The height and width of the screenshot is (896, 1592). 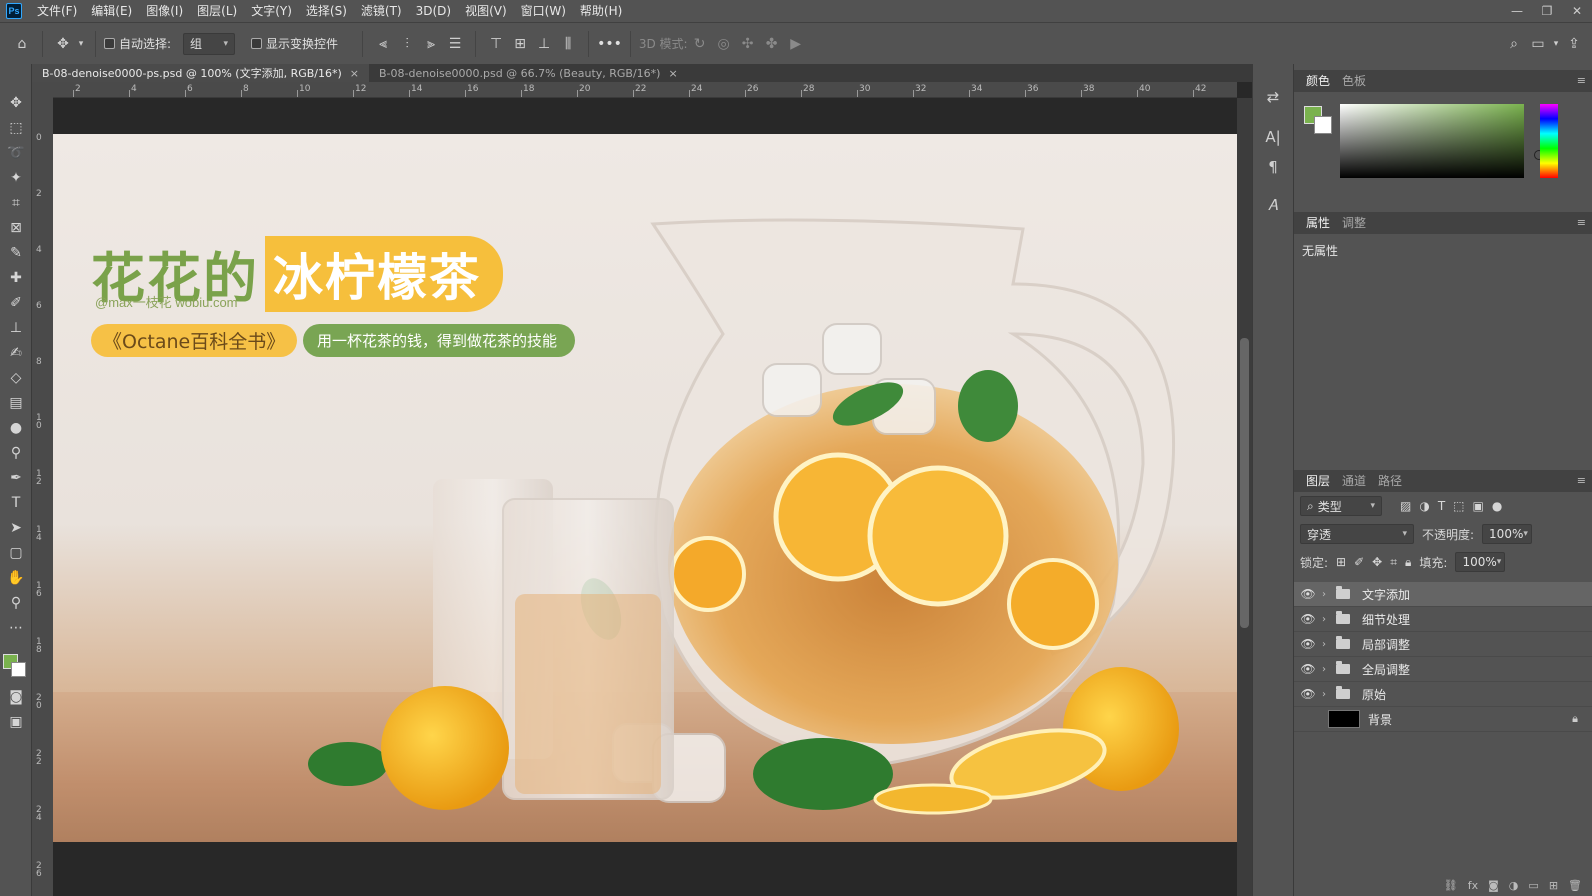 I want to click on layer-row: 👁︎ › 全局调整, so click(x=1443, y=669).